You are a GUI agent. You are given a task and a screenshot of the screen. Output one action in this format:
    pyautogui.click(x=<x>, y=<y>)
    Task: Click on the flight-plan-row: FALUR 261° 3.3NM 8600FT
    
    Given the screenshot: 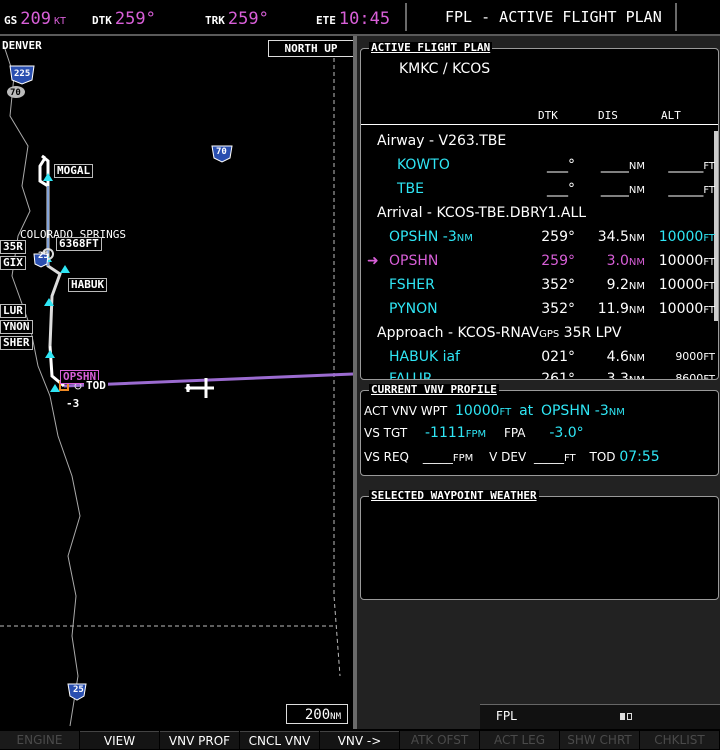 What is the action you would take?
    pyautogui.click(x=539, y=373)
    